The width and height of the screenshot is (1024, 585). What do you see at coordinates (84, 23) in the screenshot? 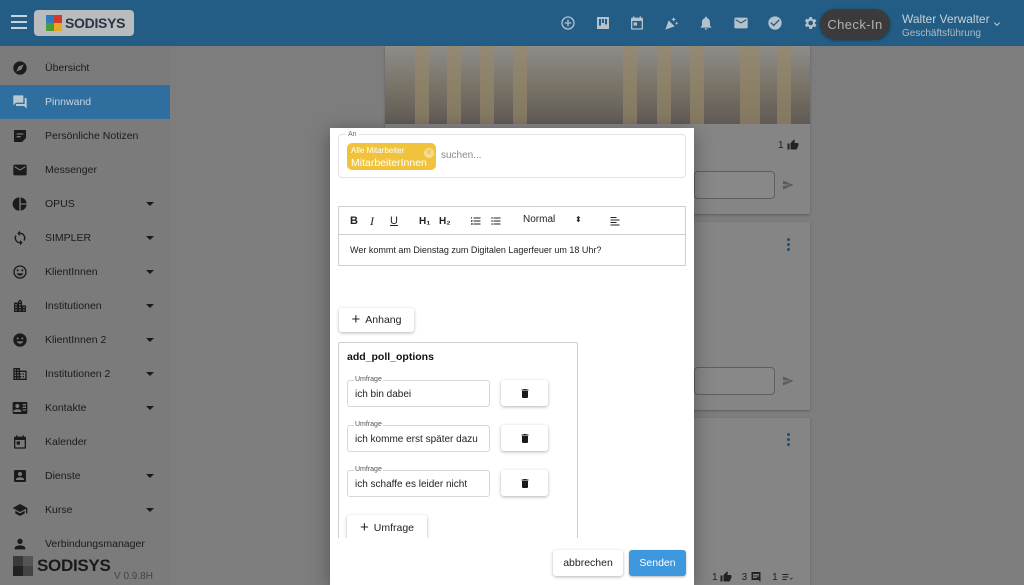
I see `header-logo: SODISYS` at bounding box center [84, 23].